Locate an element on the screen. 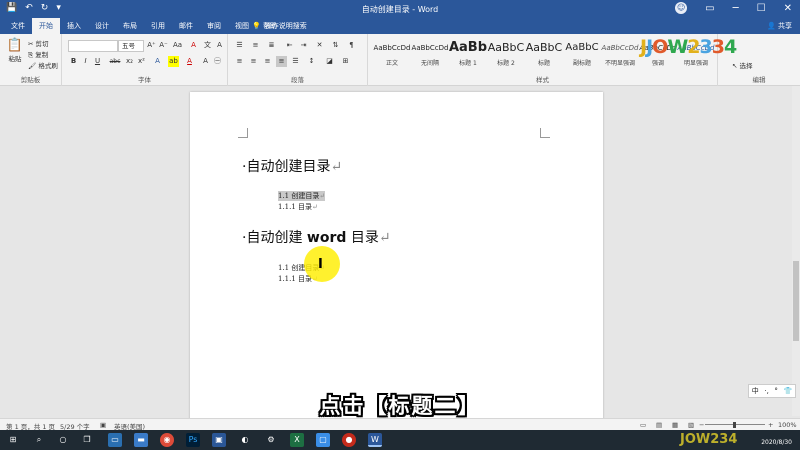  tab-1: 开始 is located at coordinates (46, 26).